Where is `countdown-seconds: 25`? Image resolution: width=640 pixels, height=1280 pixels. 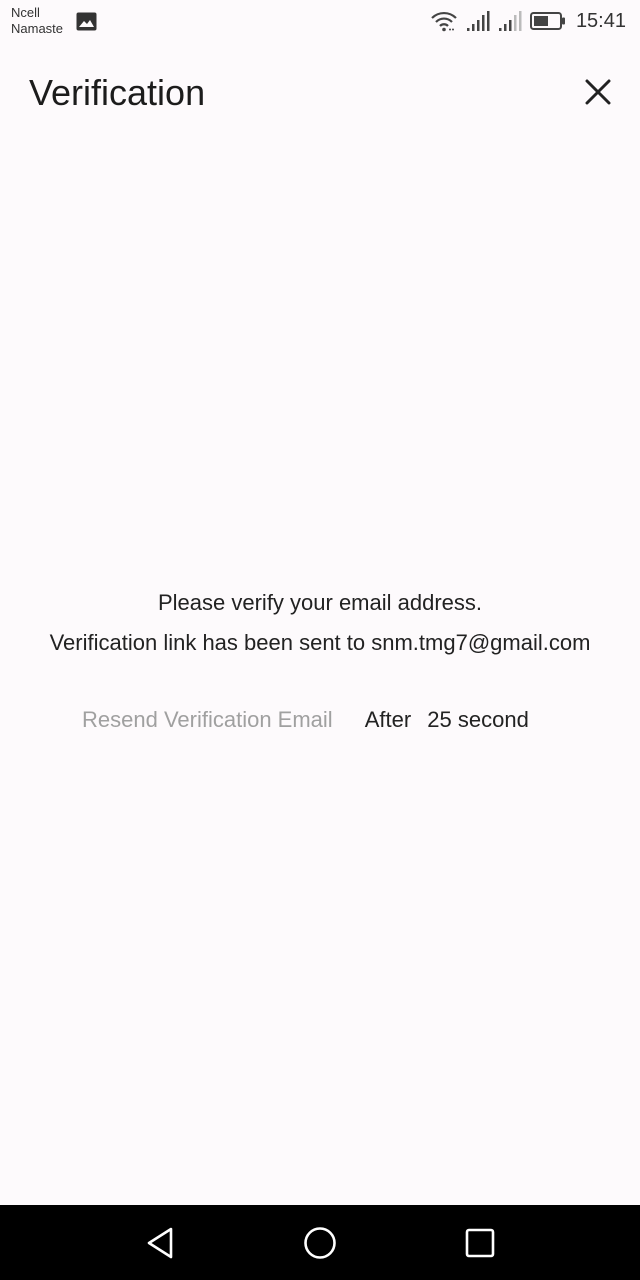
countdown-seconds: 25 is located at coordinates (439, 719).